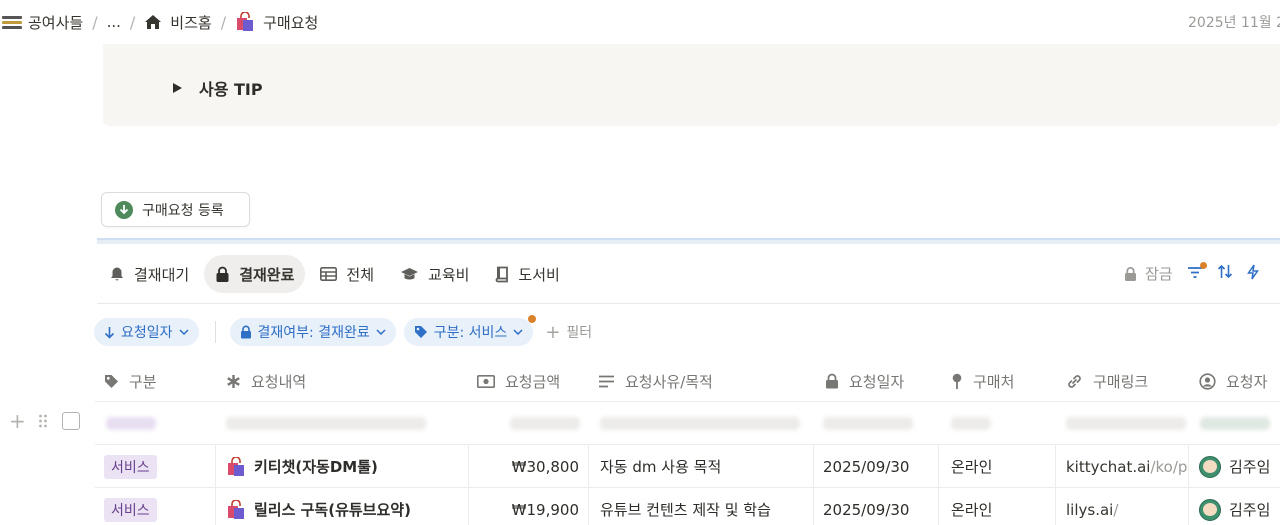 This screenshot has height=525, width=1280. What do you see at coordinates (245, 21) in the screenshot?
I see `shopping-bag-icon` at bounding box center [245, 21].